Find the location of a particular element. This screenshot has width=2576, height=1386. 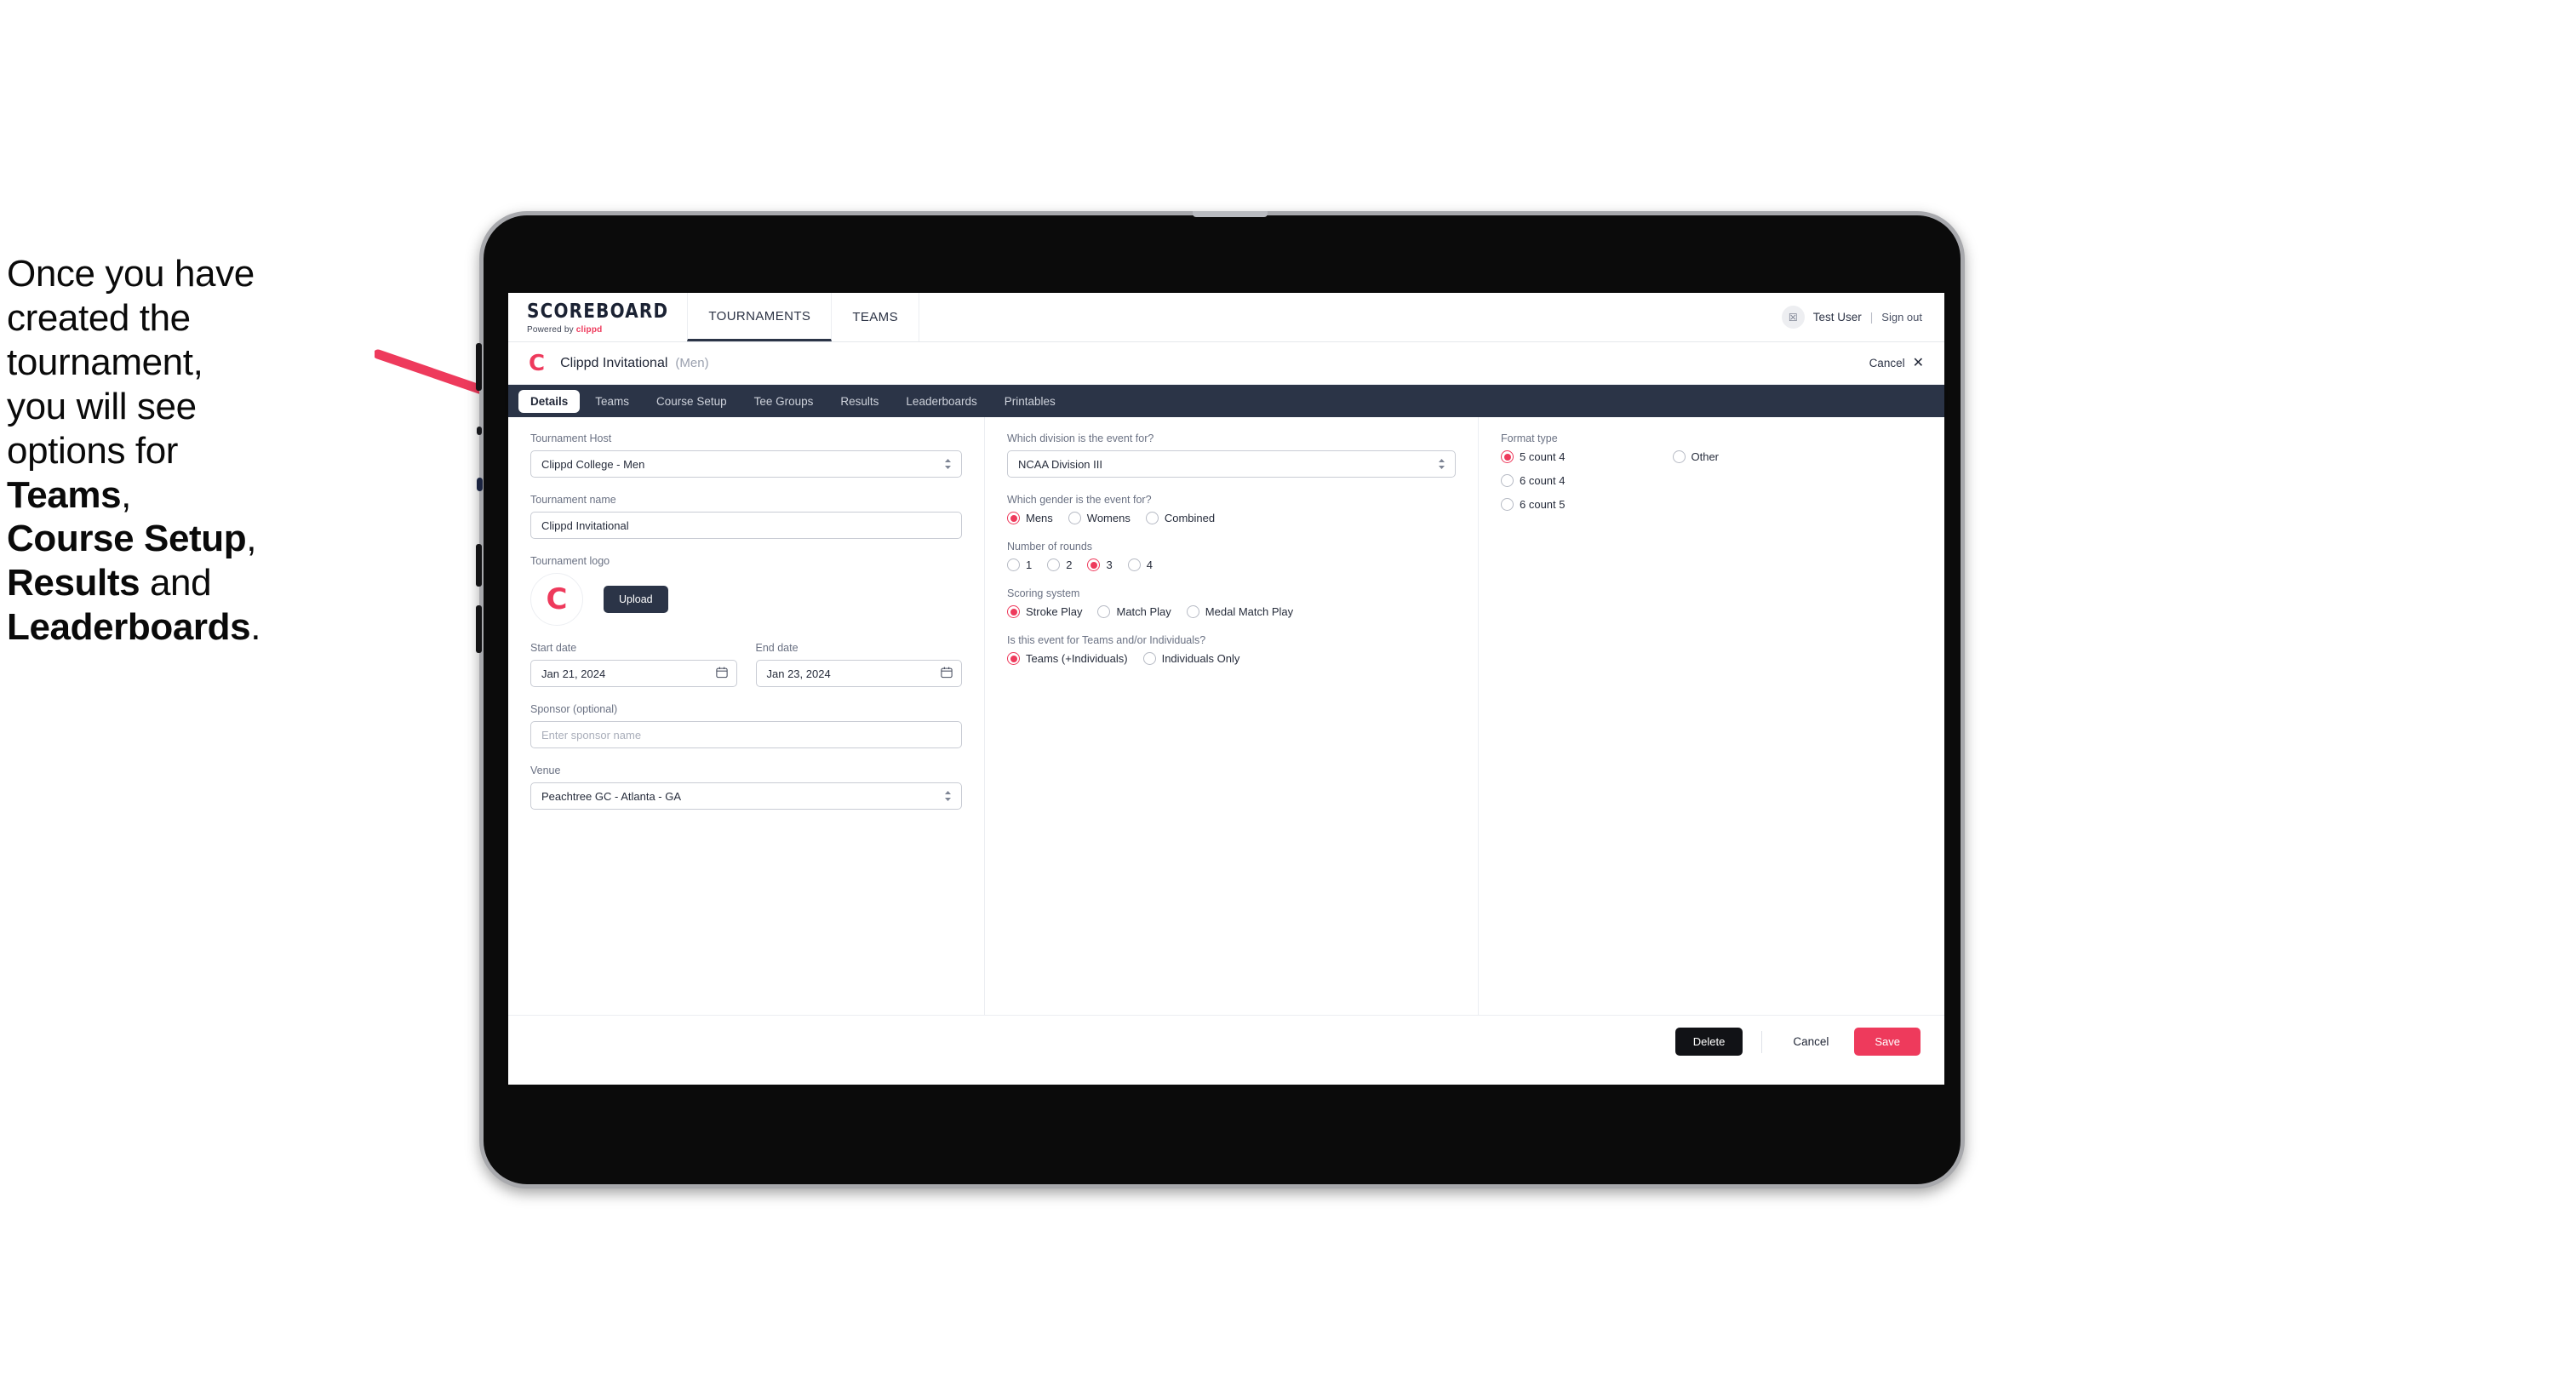

cancel-label: Cancel is located at coordinates (1887, 363).